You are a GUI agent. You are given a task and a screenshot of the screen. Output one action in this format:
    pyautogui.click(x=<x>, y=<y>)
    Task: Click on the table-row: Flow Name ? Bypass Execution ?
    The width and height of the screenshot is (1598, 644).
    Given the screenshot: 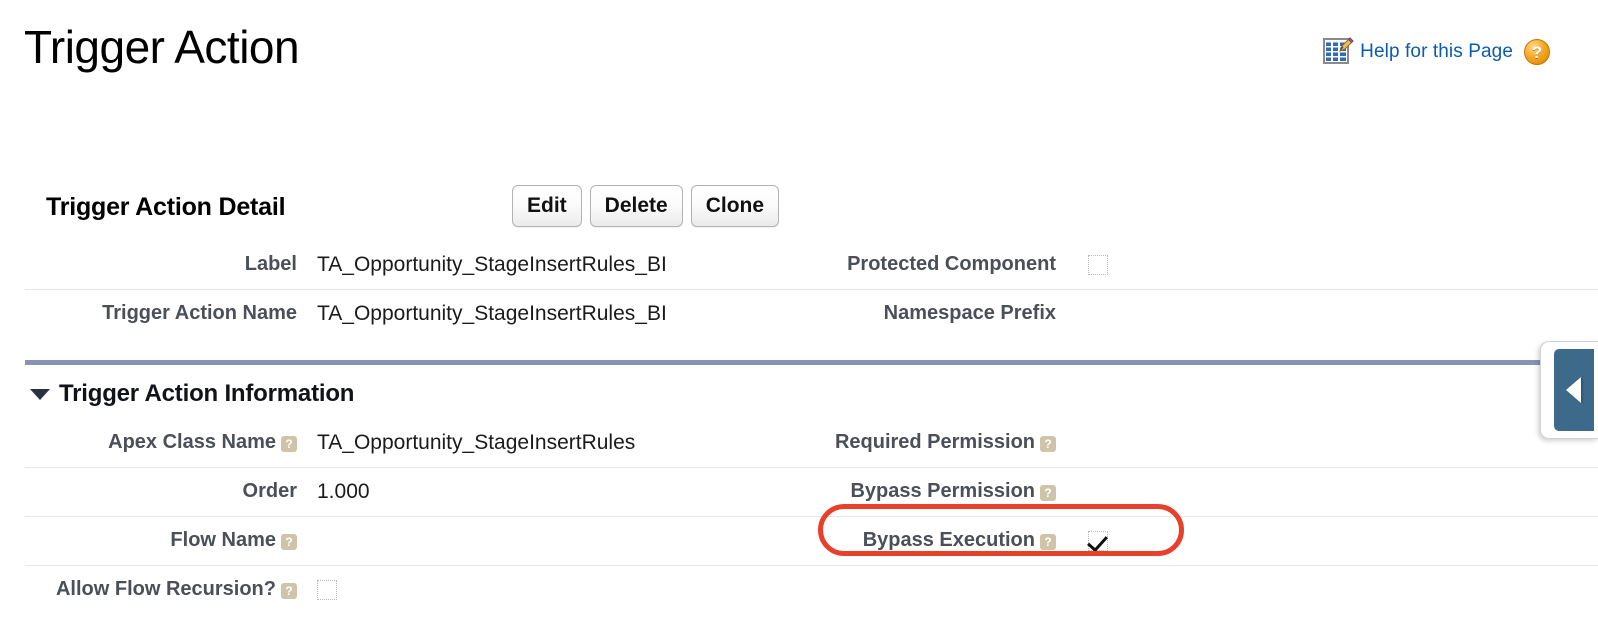 What is the action you would take?
    pyautogui.click(x=799, y=540)
    